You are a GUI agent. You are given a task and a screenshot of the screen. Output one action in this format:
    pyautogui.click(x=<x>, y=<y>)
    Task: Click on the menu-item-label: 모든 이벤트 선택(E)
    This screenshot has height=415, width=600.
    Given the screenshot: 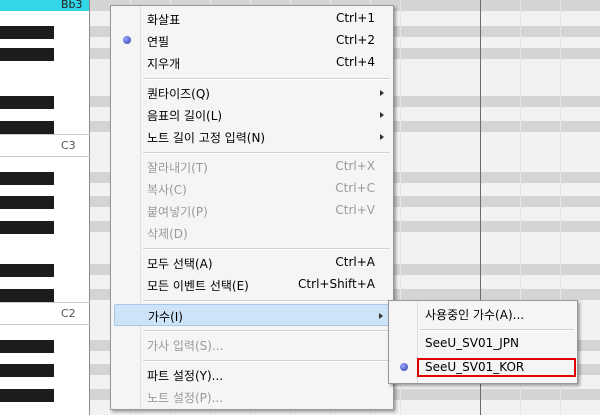 What is the action you would take?
    pyautogui.click(x=198, y=286)
    